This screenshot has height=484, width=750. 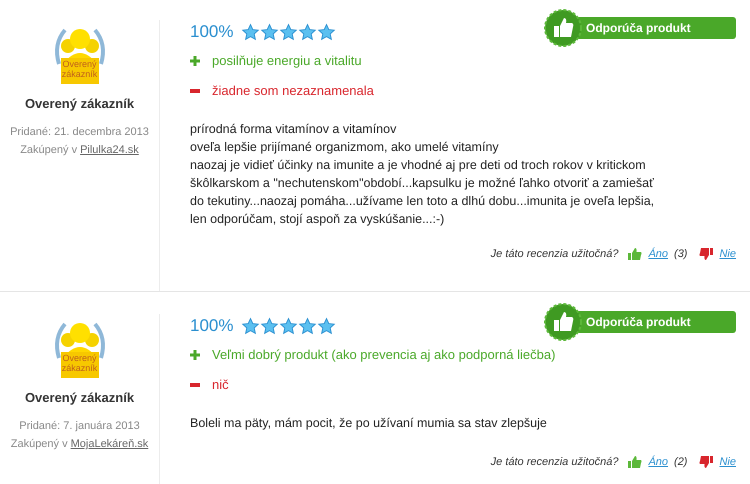 What do you see at coordinates (384, 355) in the screenshot?
I see `pros-text: Veľmi dobrý produkt (ako prevencia aj ako podporná liečba)` at bounding box center [384, 355].